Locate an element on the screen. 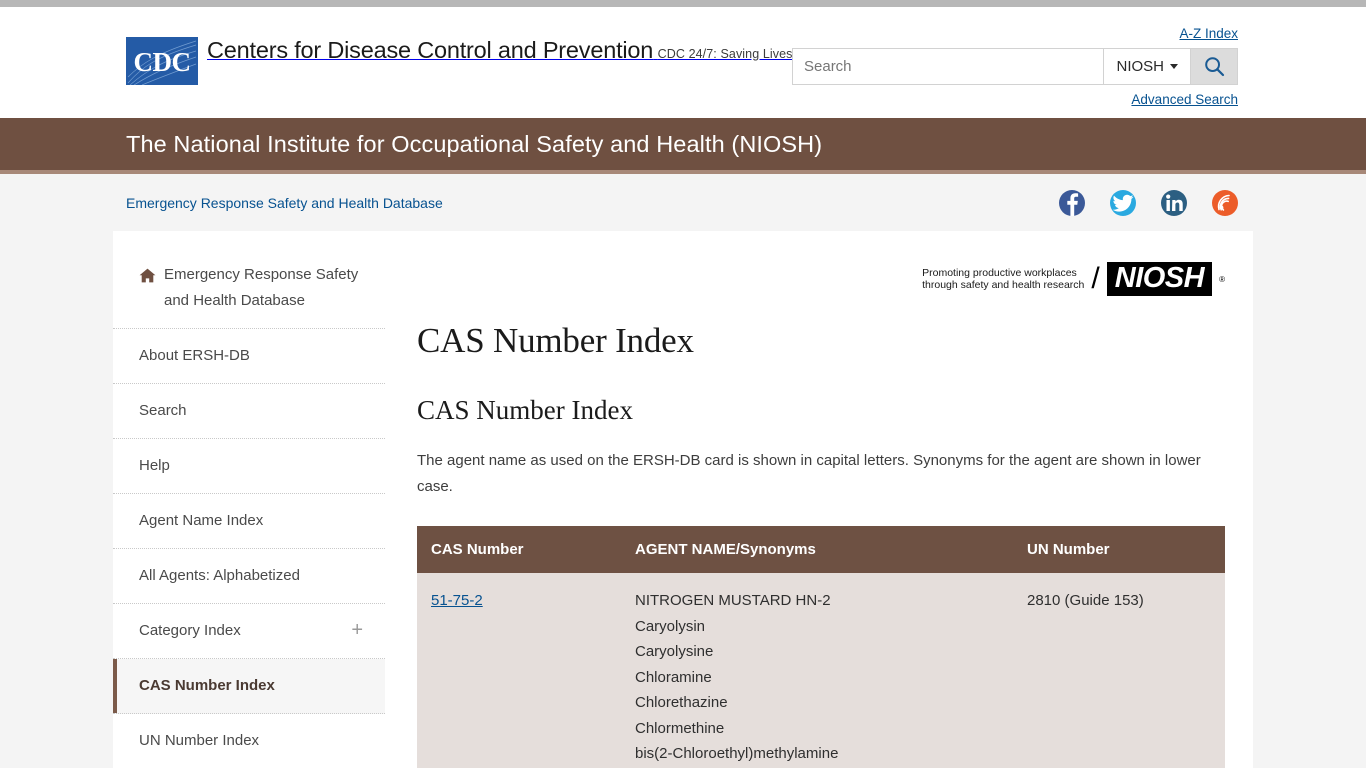 The width and height of the screenshot is (1366, 768). a-z-index-link: A-Z Index is located at coordinates (1208, 33).